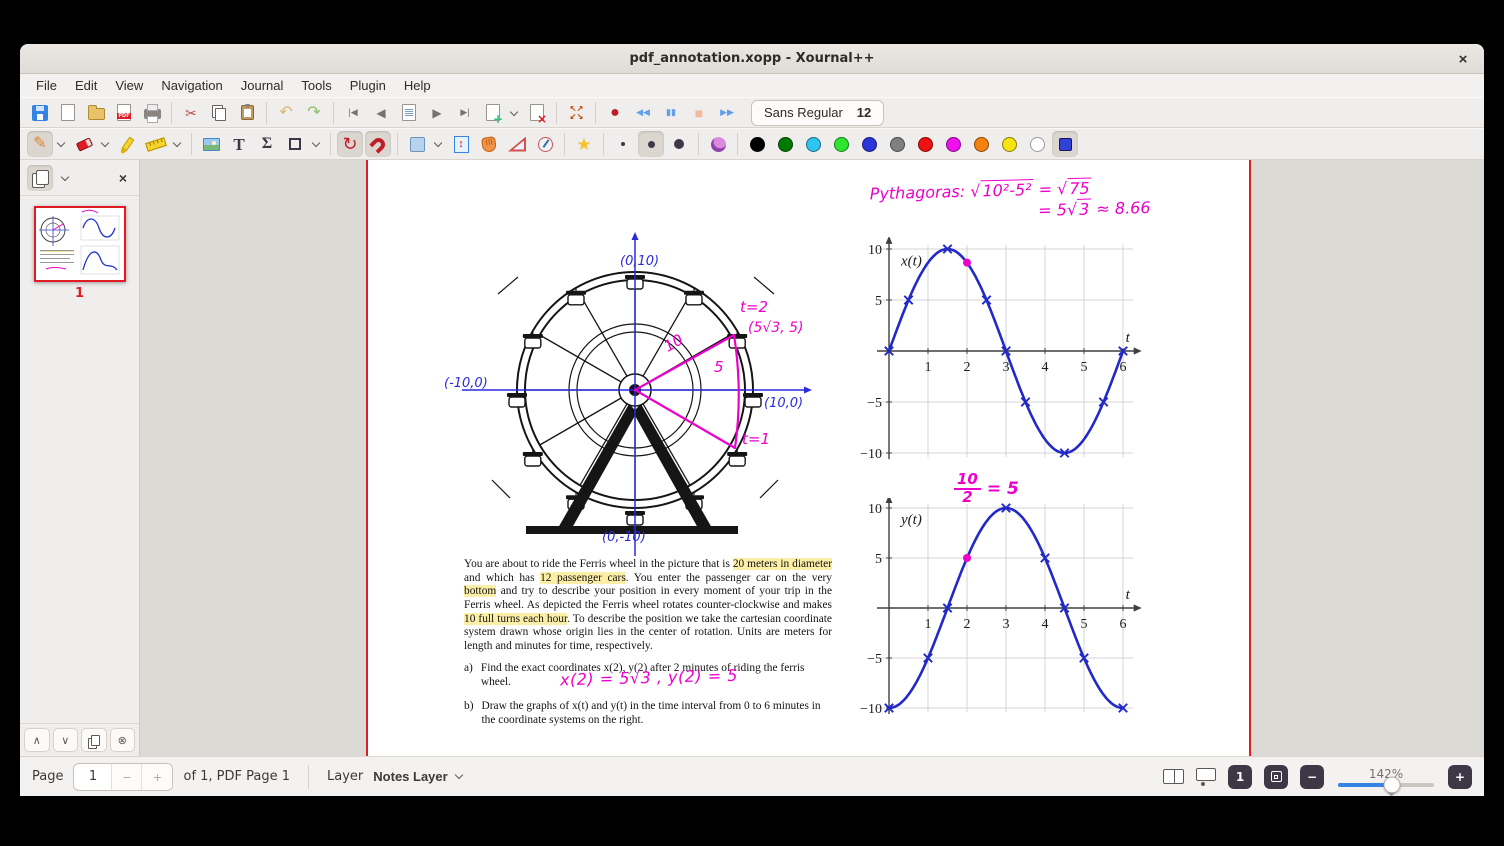  Describe the element at coordinates (316, 85) in the screenshot. I see `menu-tools: Tools` at that location.